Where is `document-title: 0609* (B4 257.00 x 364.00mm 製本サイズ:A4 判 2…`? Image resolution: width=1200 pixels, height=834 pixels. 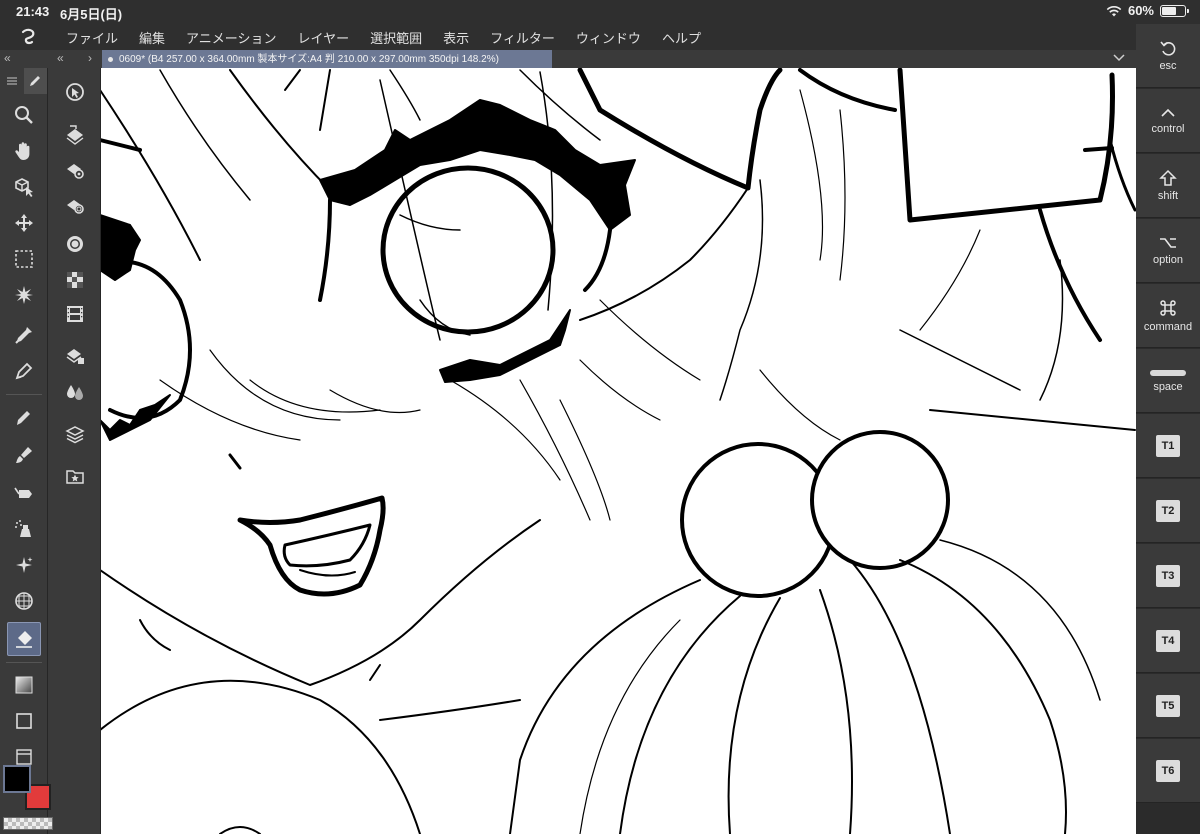
document-title: 0609* (B4 257.00 x 364.00mm 製本サイズ:A4 判 2… is located at coordinates (309, 59).